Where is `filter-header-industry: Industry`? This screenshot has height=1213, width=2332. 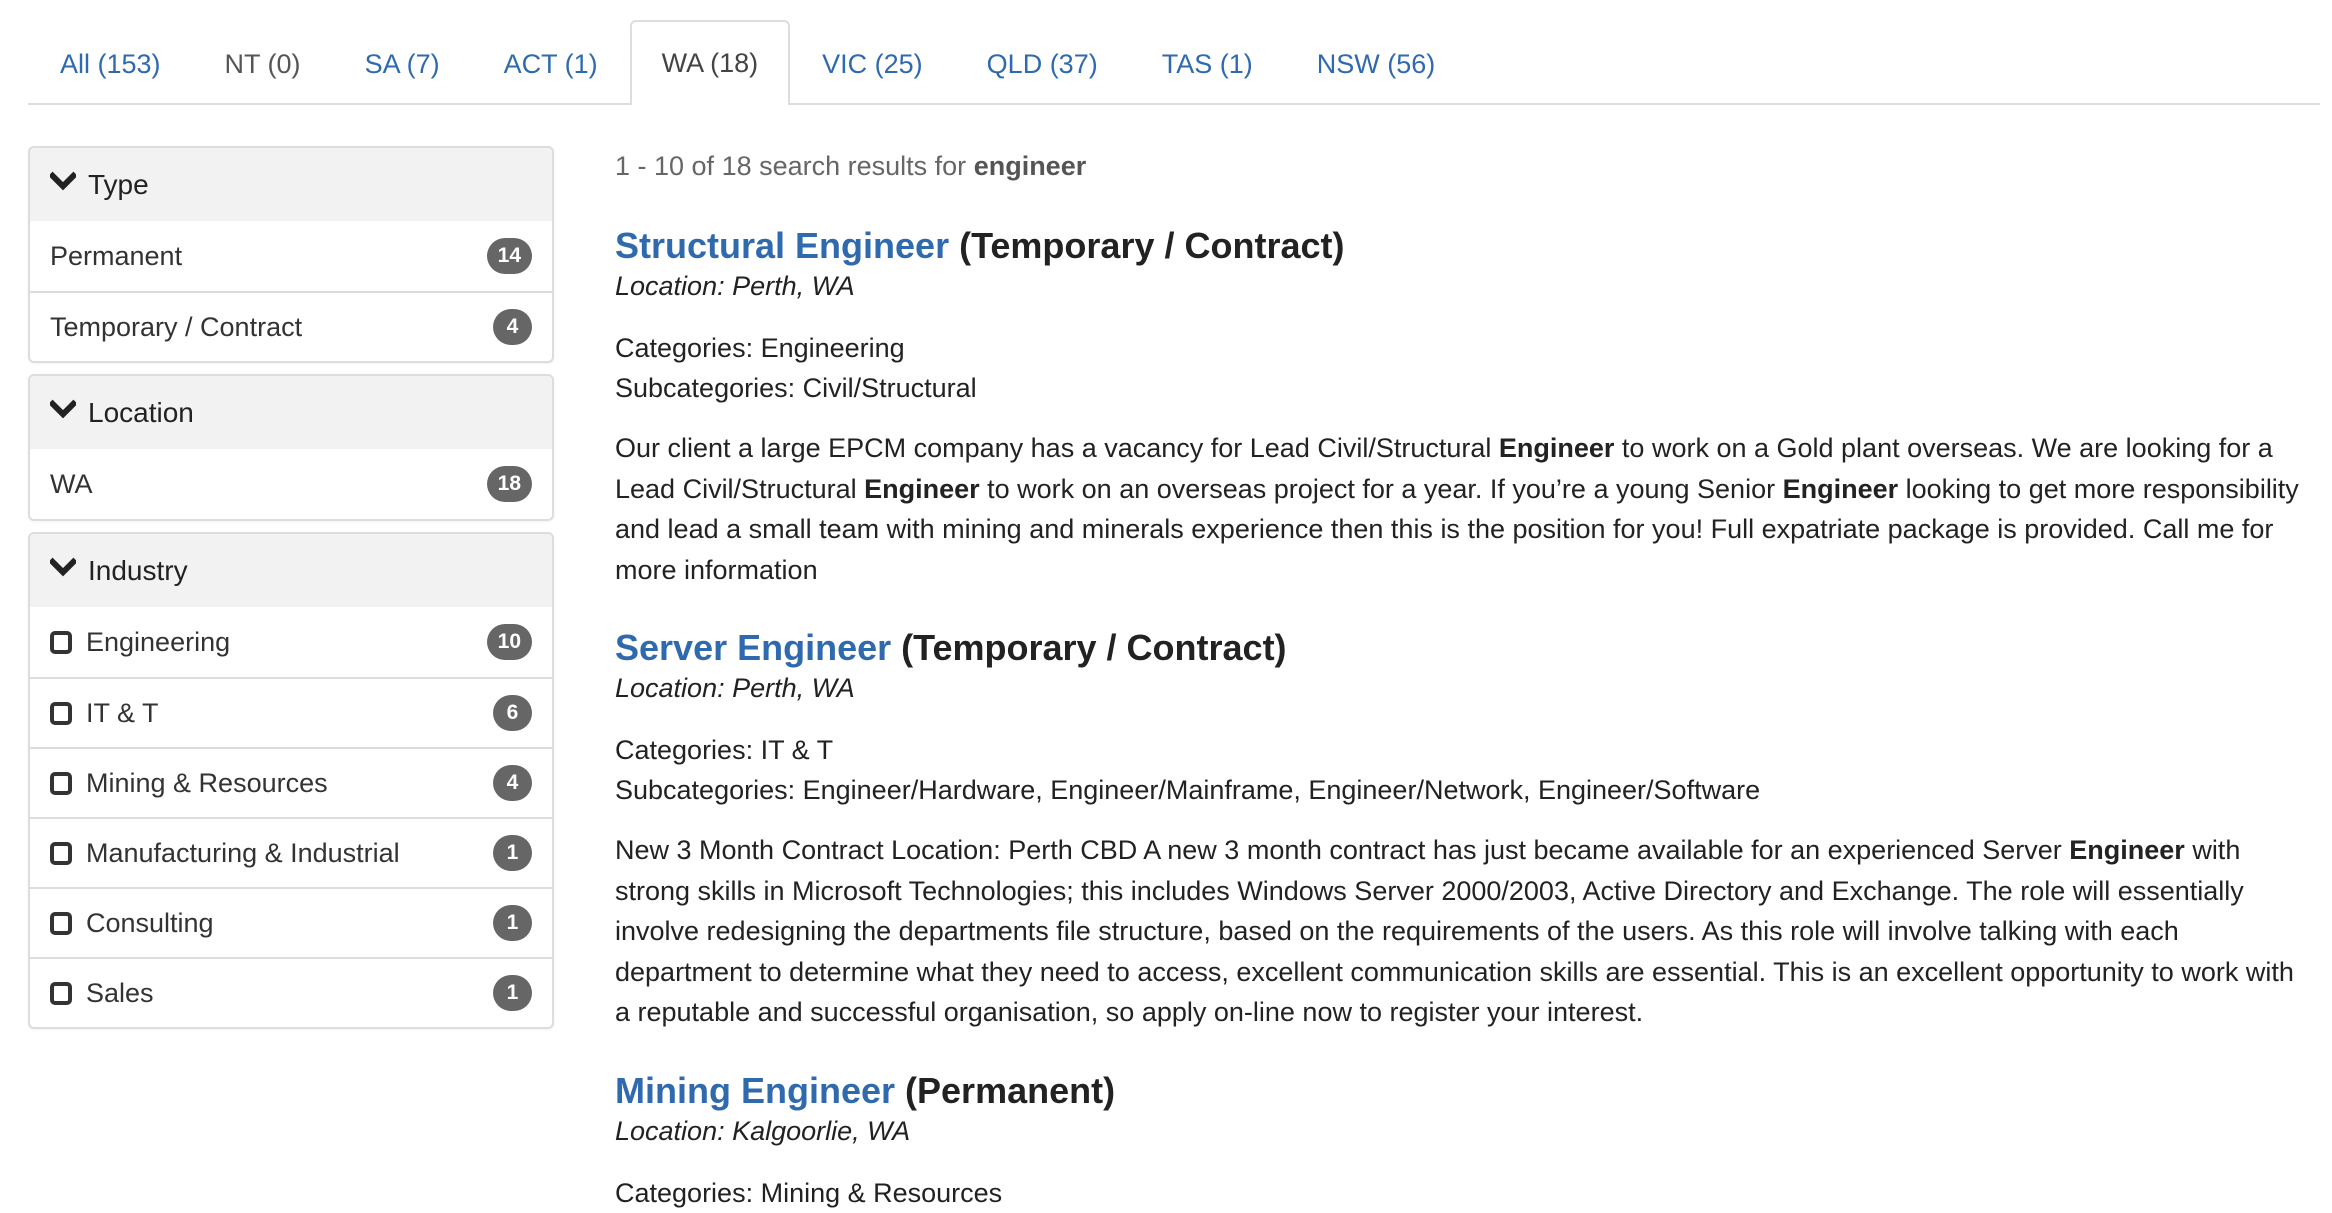 filter-header-industry: Industry is located at coordinates (291, 570).